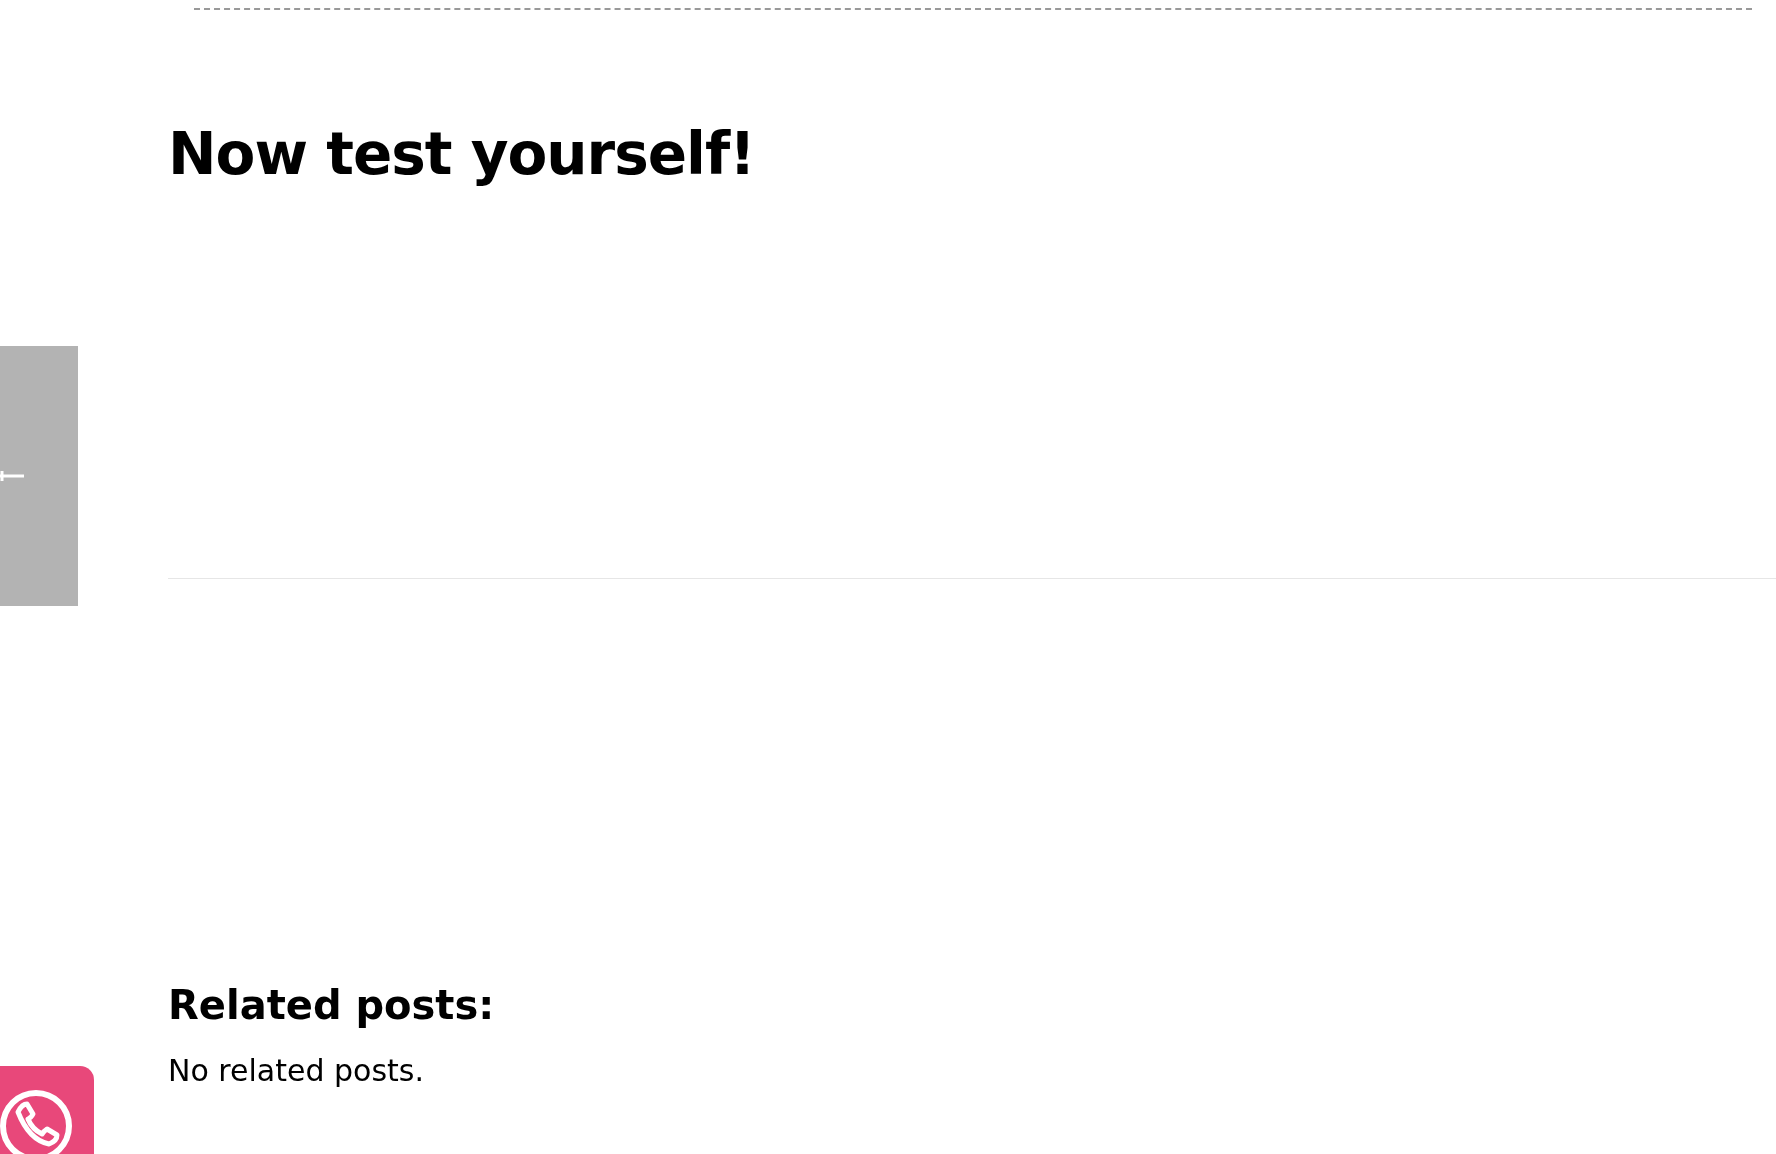  Describe the element at coordinates (12, 476) in the screenshot. I see `arrow-icon` at that location.